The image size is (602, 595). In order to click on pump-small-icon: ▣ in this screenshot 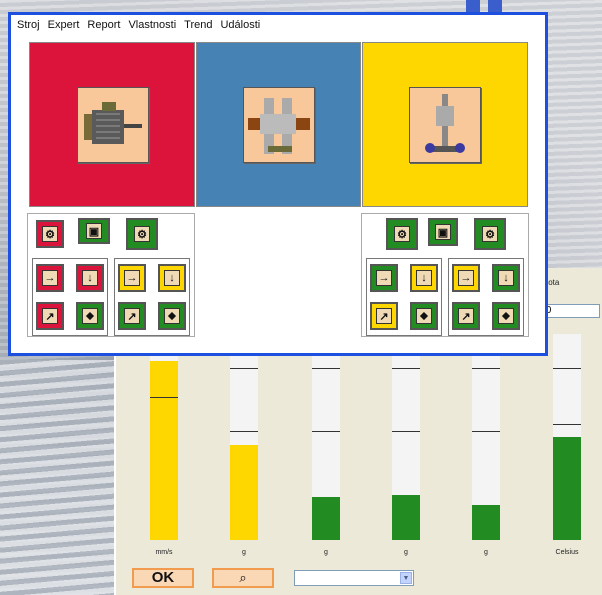, I will do `click(443, 232)`.